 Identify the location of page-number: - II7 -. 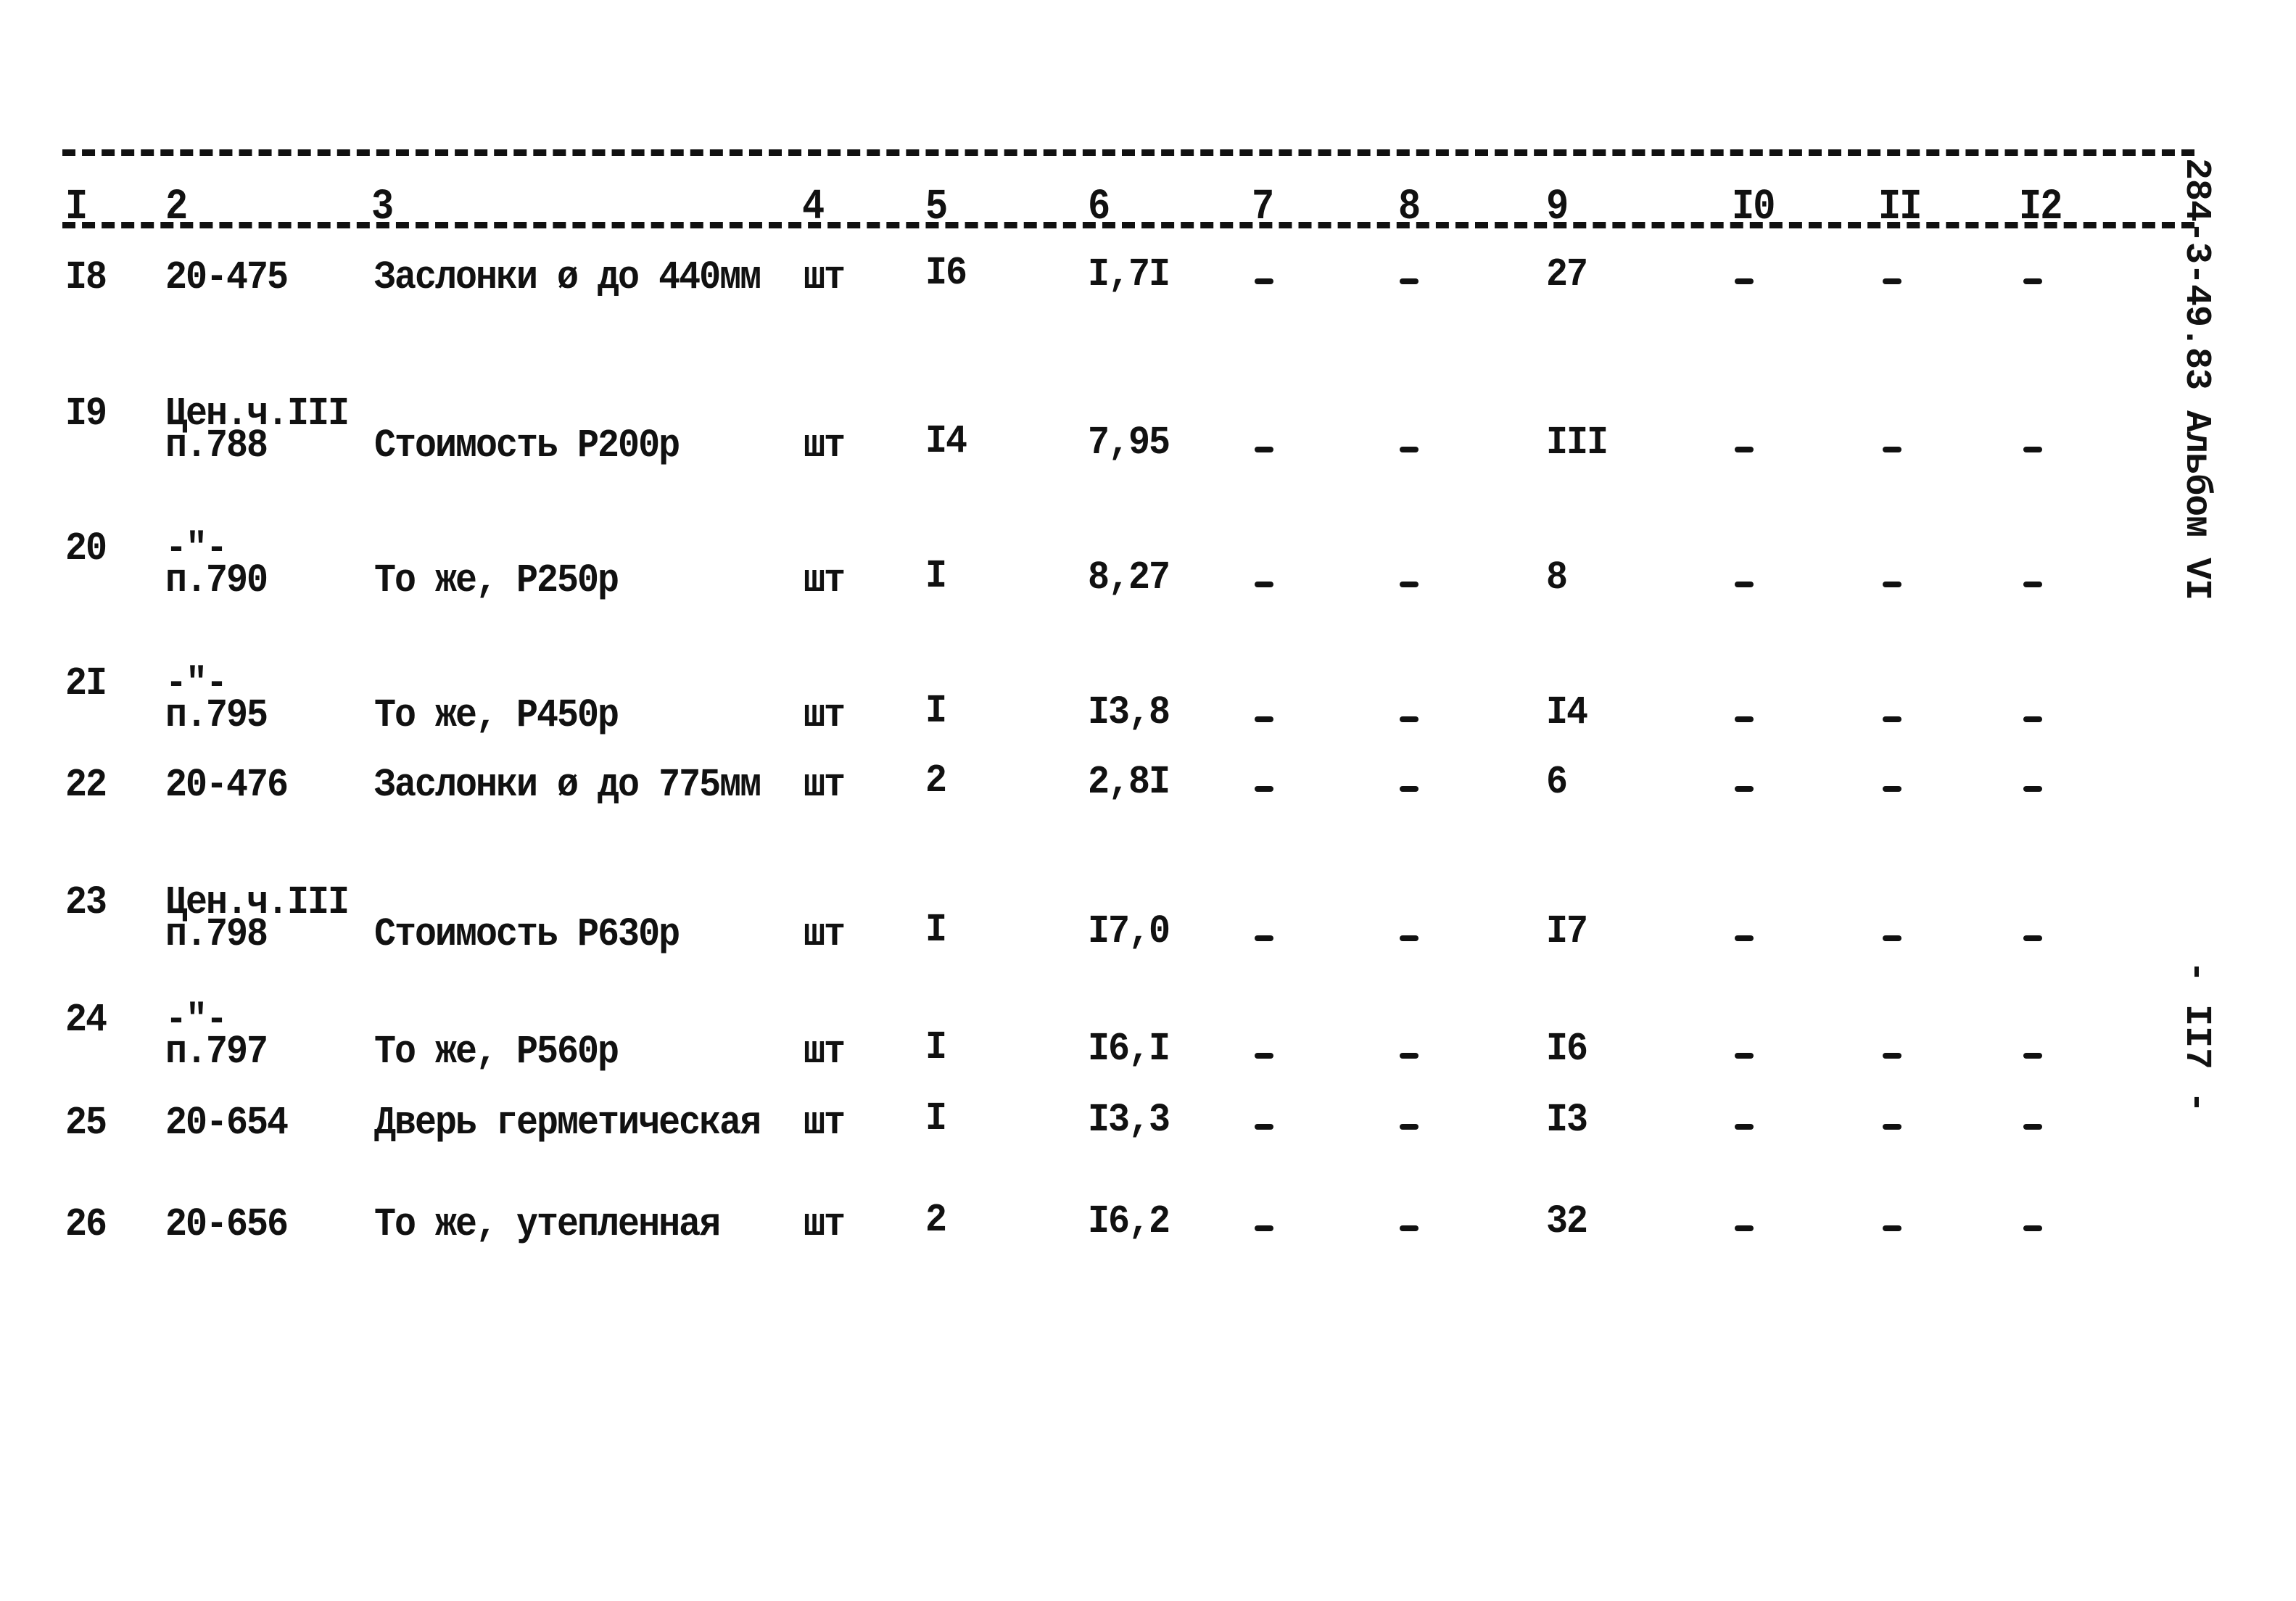
(2196, 1037).